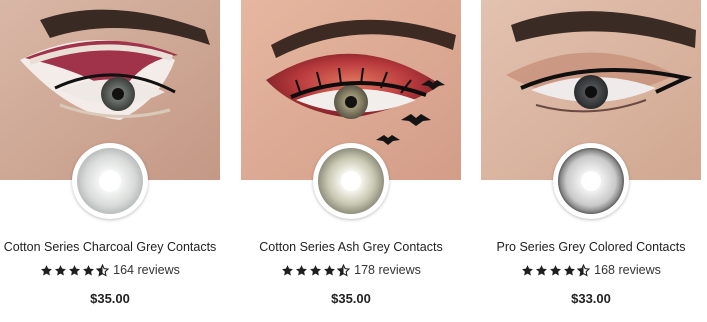 The width and height of the screenshot is (707, 322). I want to click on product-price: $33.00, so click(591, 298).